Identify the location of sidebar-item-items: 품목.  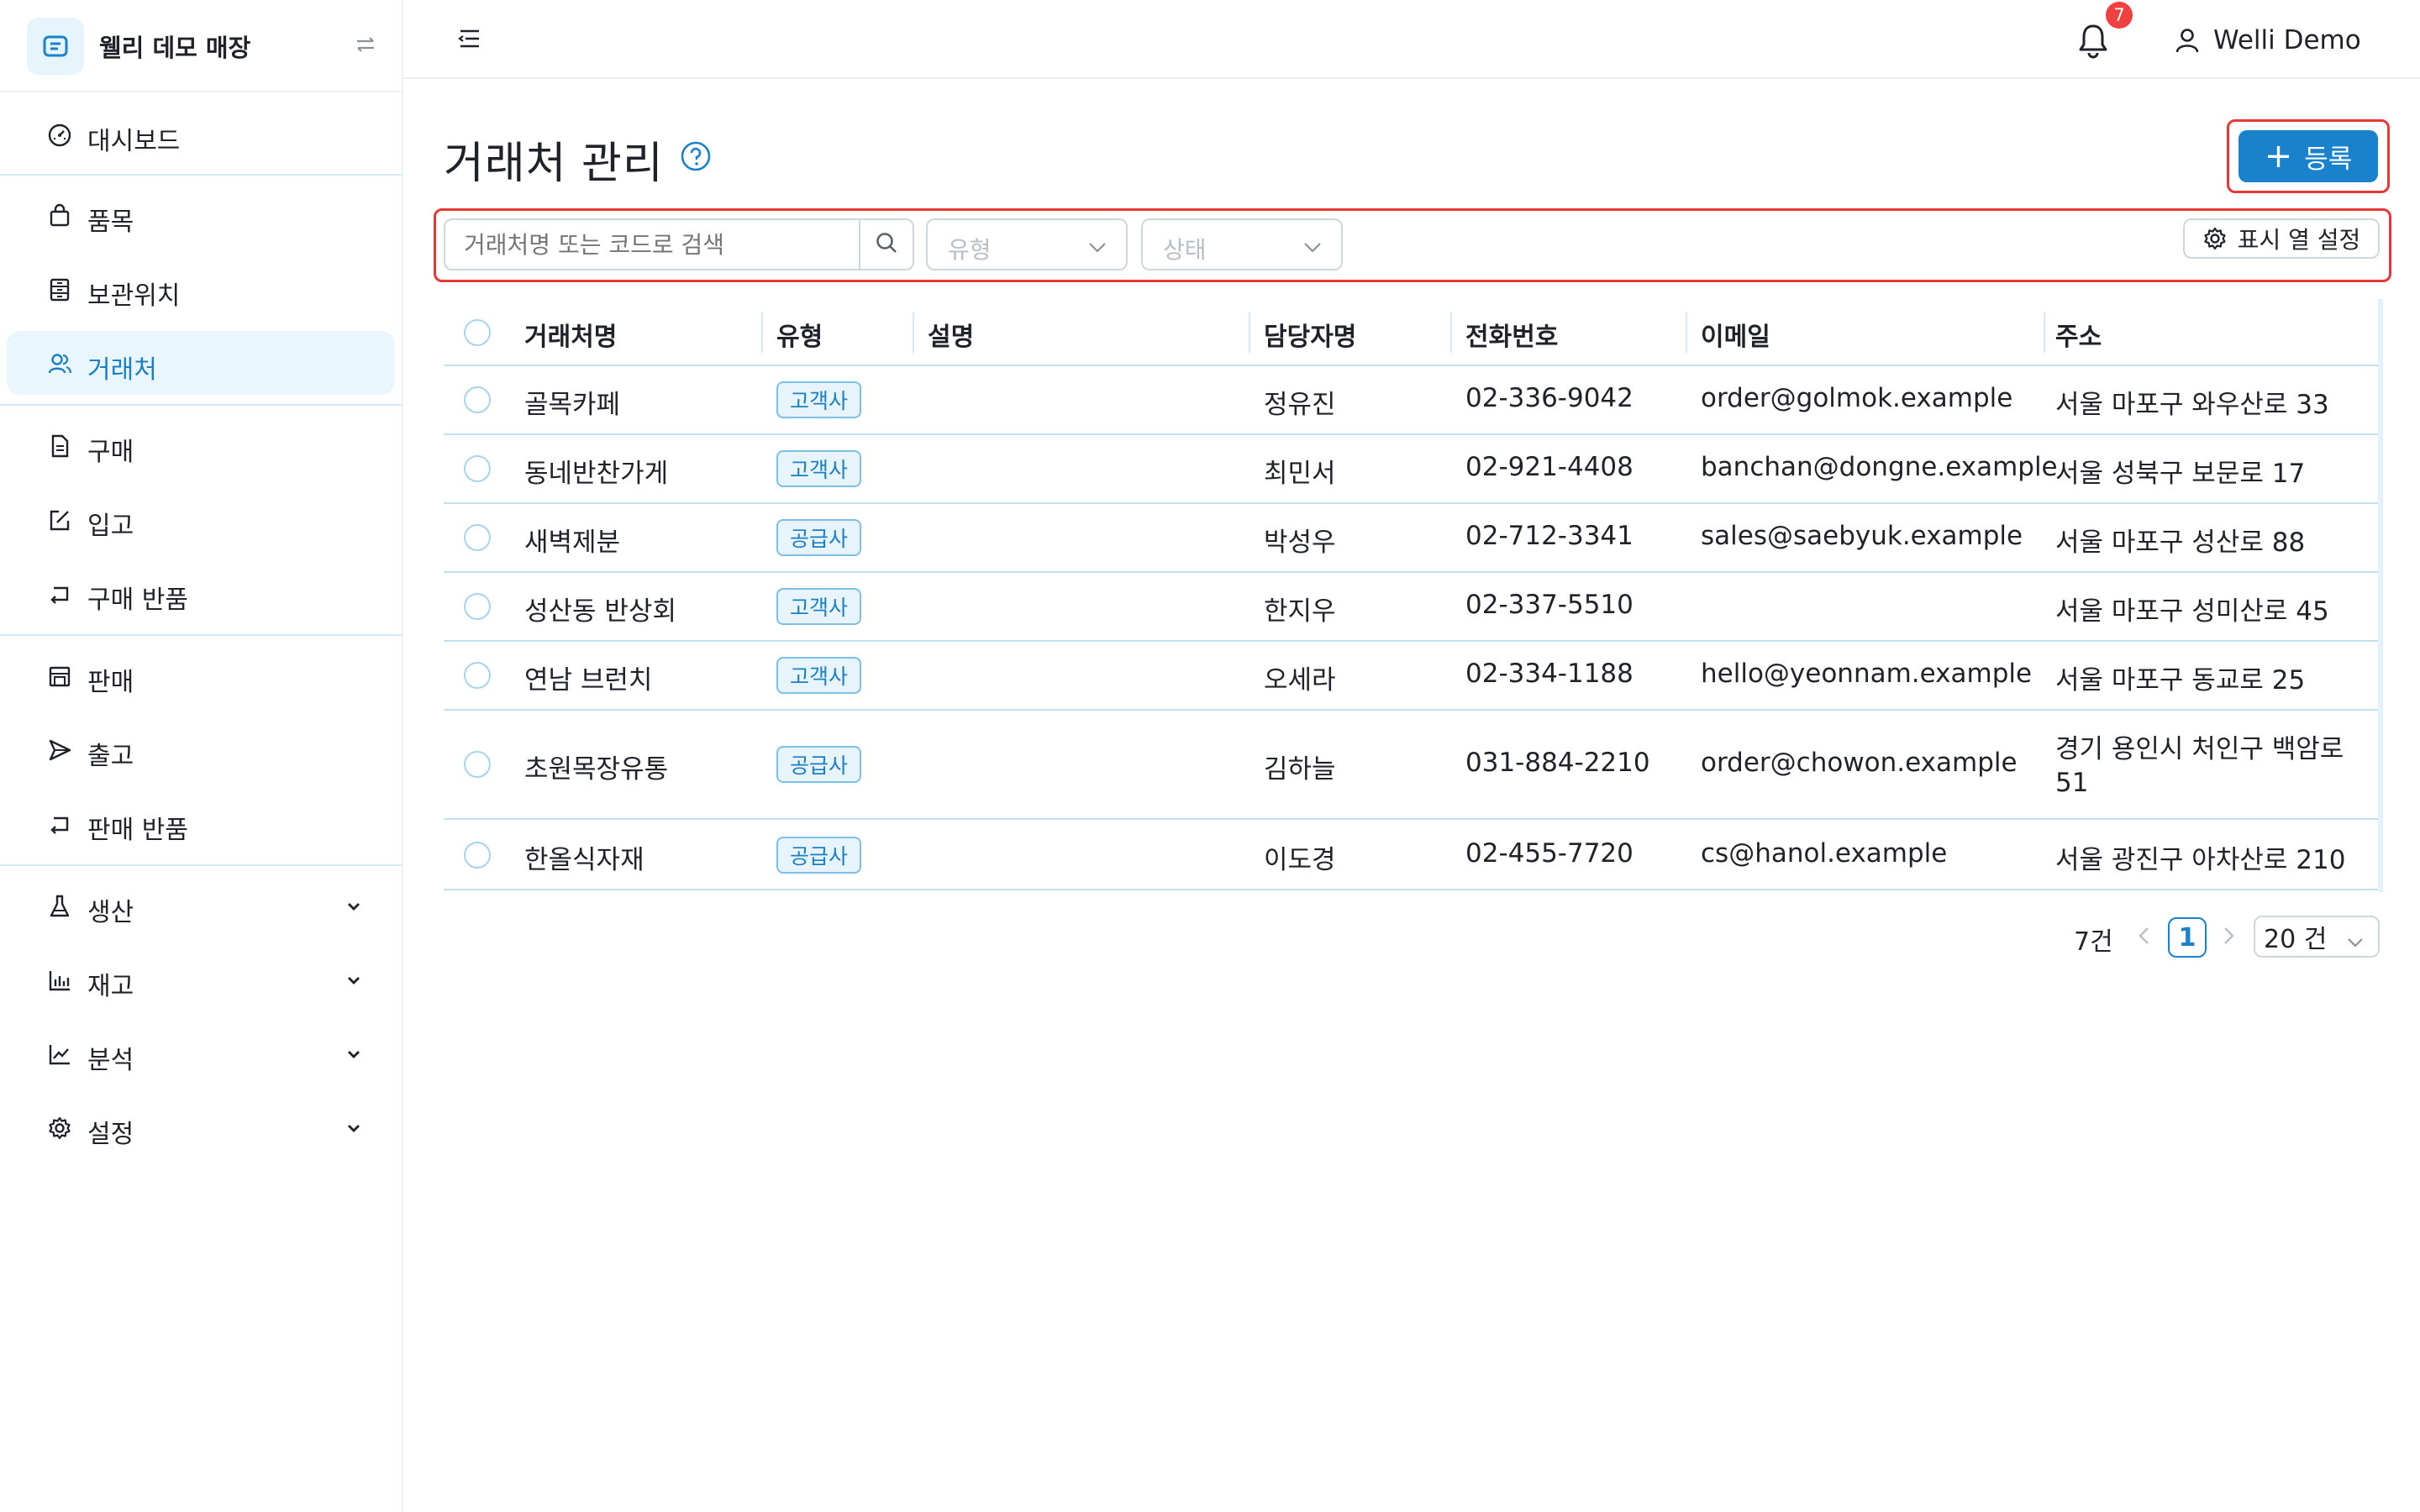
(201, 215).